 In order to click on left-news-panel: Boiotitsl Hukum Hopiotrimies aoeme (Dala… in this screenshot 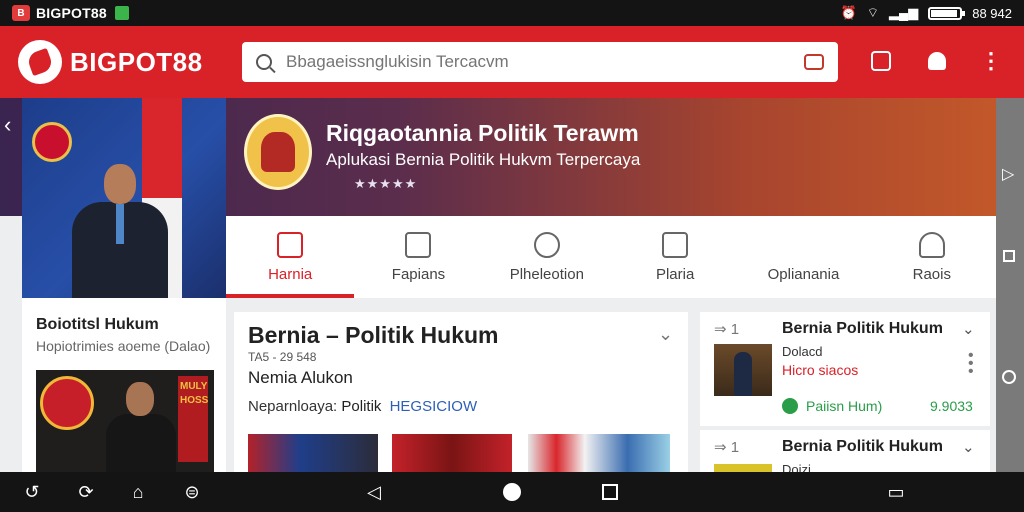, I will do `click(124, 385)`.